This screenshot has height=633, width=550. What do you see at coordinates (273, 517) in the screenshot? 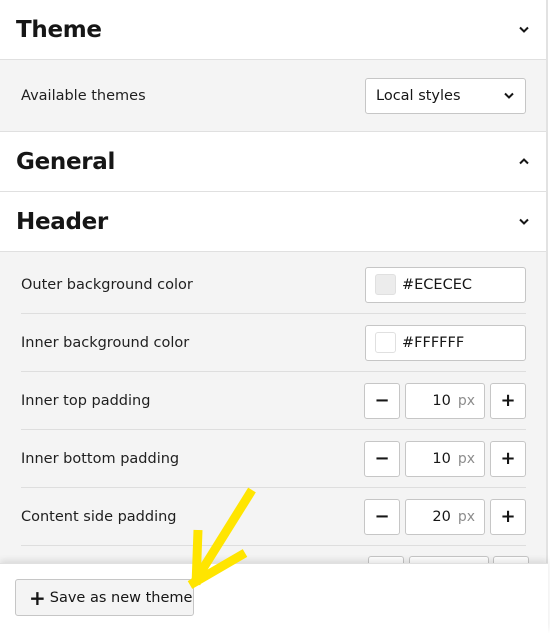
I see `content-side-padding-row: Content side padding − 20 px +` at bounding box center [273, 517].